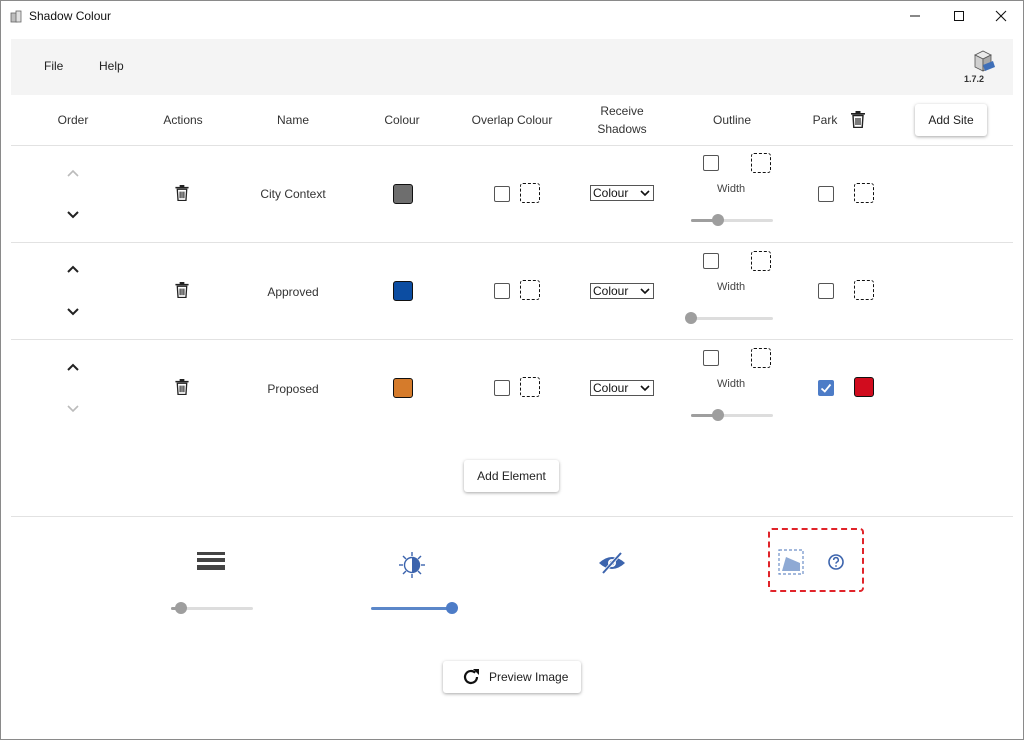 The image size is (1024, 740). What do you see at coordinates (612, 563) in the screenshot?
I see `visibility-off-icon` at bounding box center [612, 563].